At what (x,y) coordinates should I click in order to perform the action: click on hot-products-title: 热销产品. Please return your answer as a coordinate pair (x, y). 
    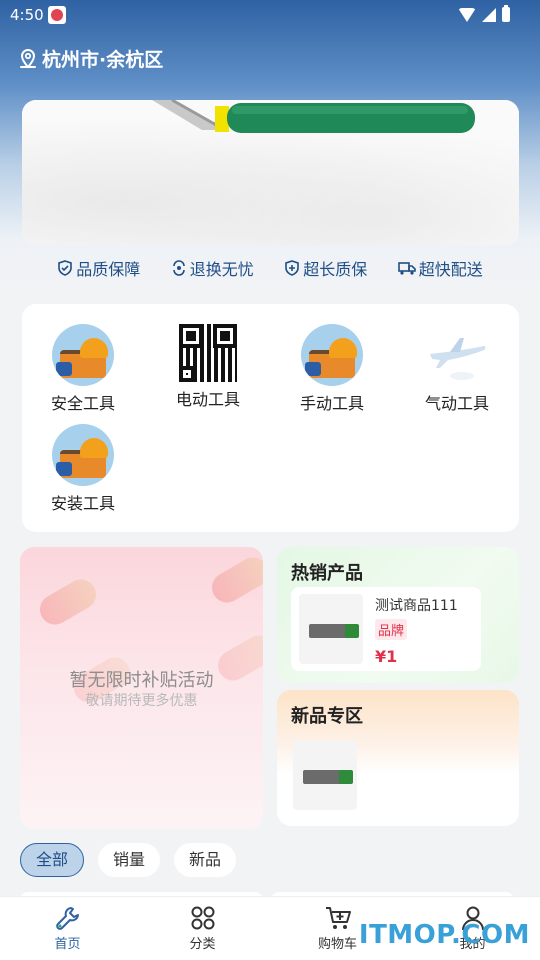
    Looking at the image, I should click on (327, 573).